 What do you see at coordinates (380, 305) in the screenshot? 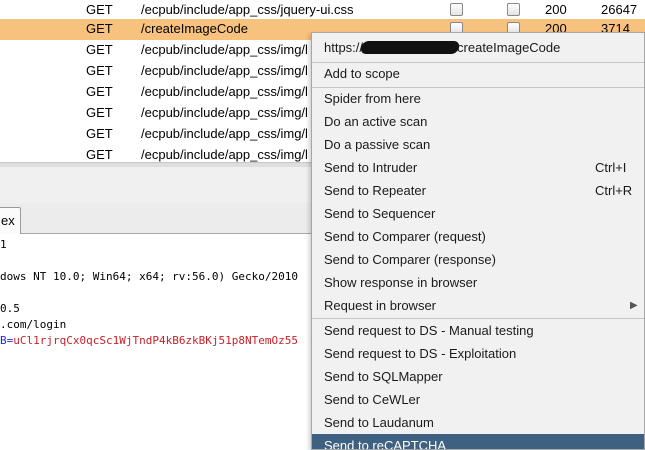
I see `menu-item-label: Request in browser` at bounding box center [380, 305].